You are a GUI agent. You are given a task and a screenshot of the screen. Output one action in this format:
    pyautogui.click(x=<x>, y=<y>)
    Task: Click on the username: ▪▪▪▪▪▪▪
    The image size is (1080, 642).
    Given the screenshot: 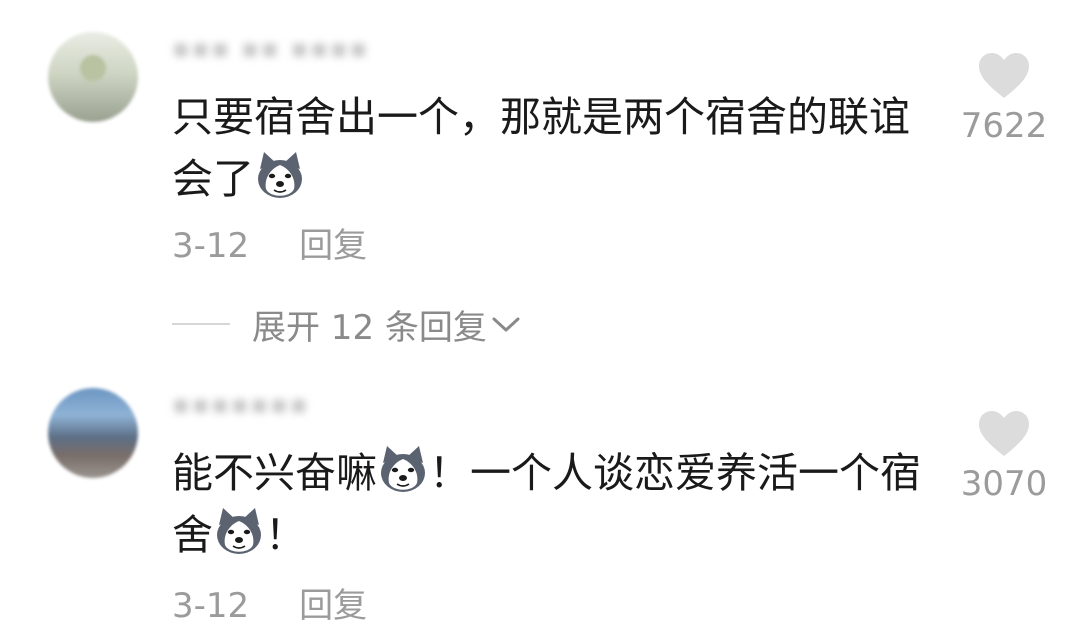 What is the action you would take?
    pyautogui.click(x=240, y=405)
    